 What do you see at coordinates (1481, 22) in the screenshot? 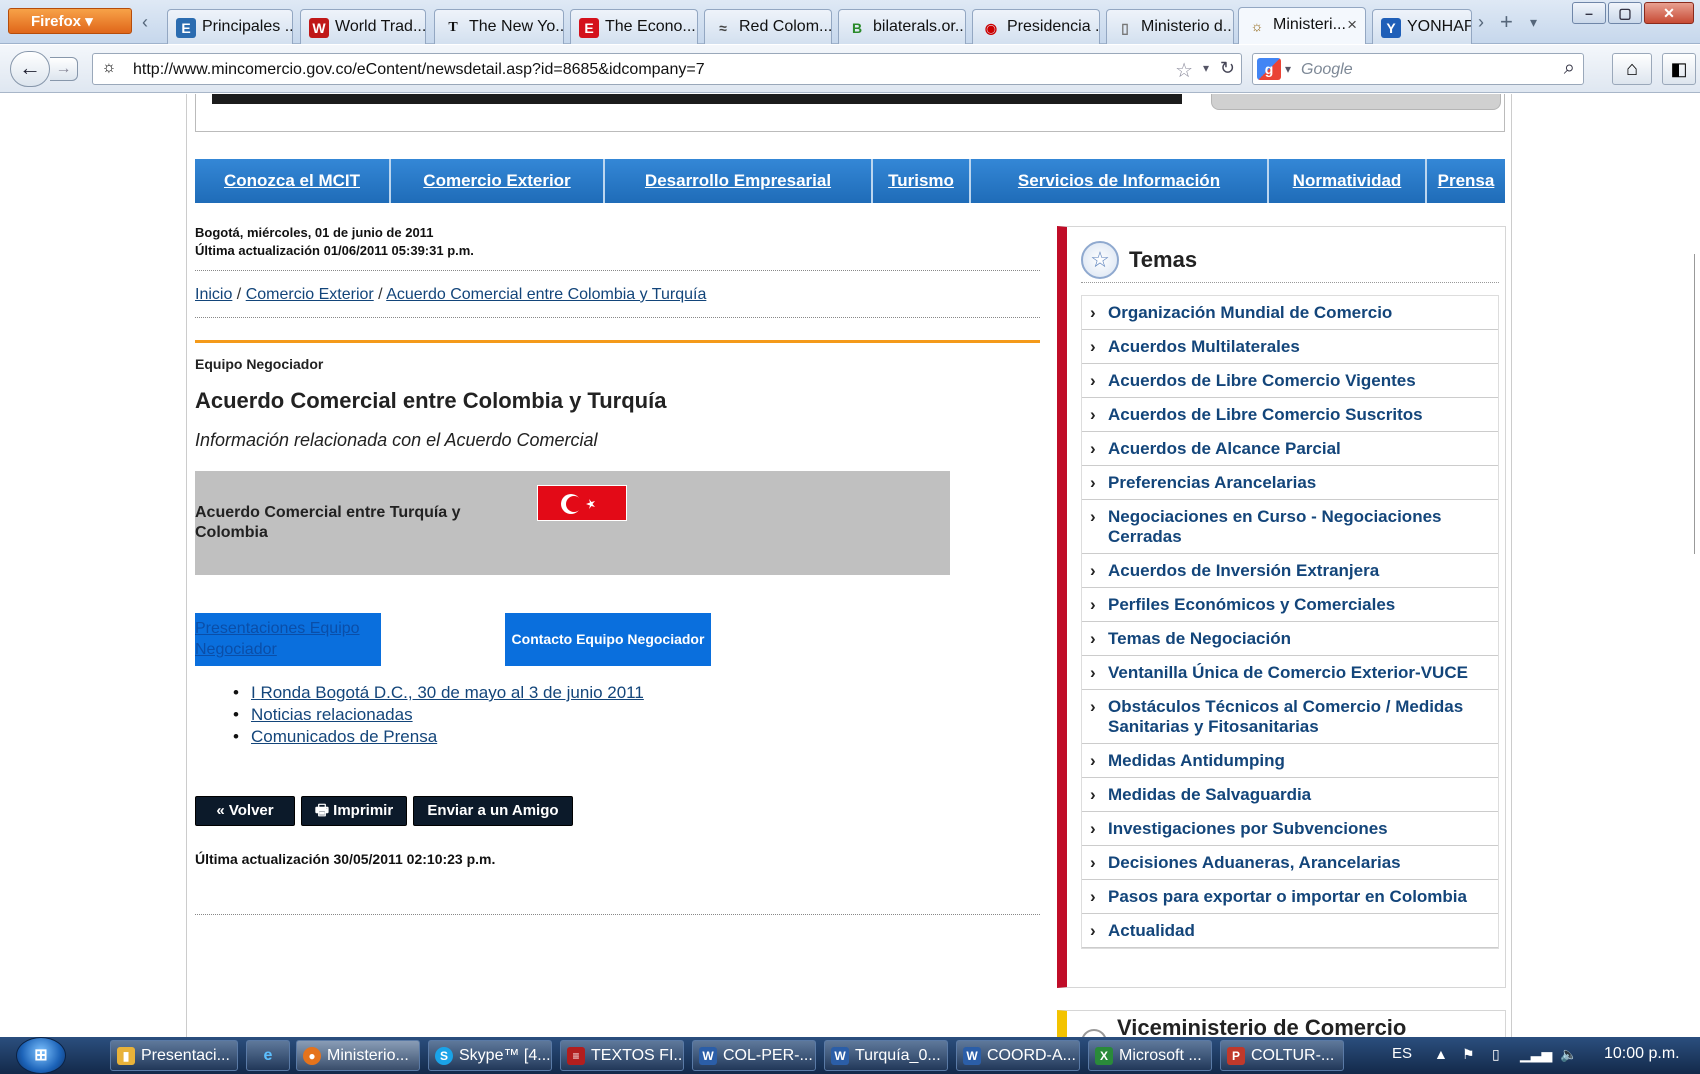
I see `tabs-scroll-right-icon: ›` at bounding box center [1481, 22].